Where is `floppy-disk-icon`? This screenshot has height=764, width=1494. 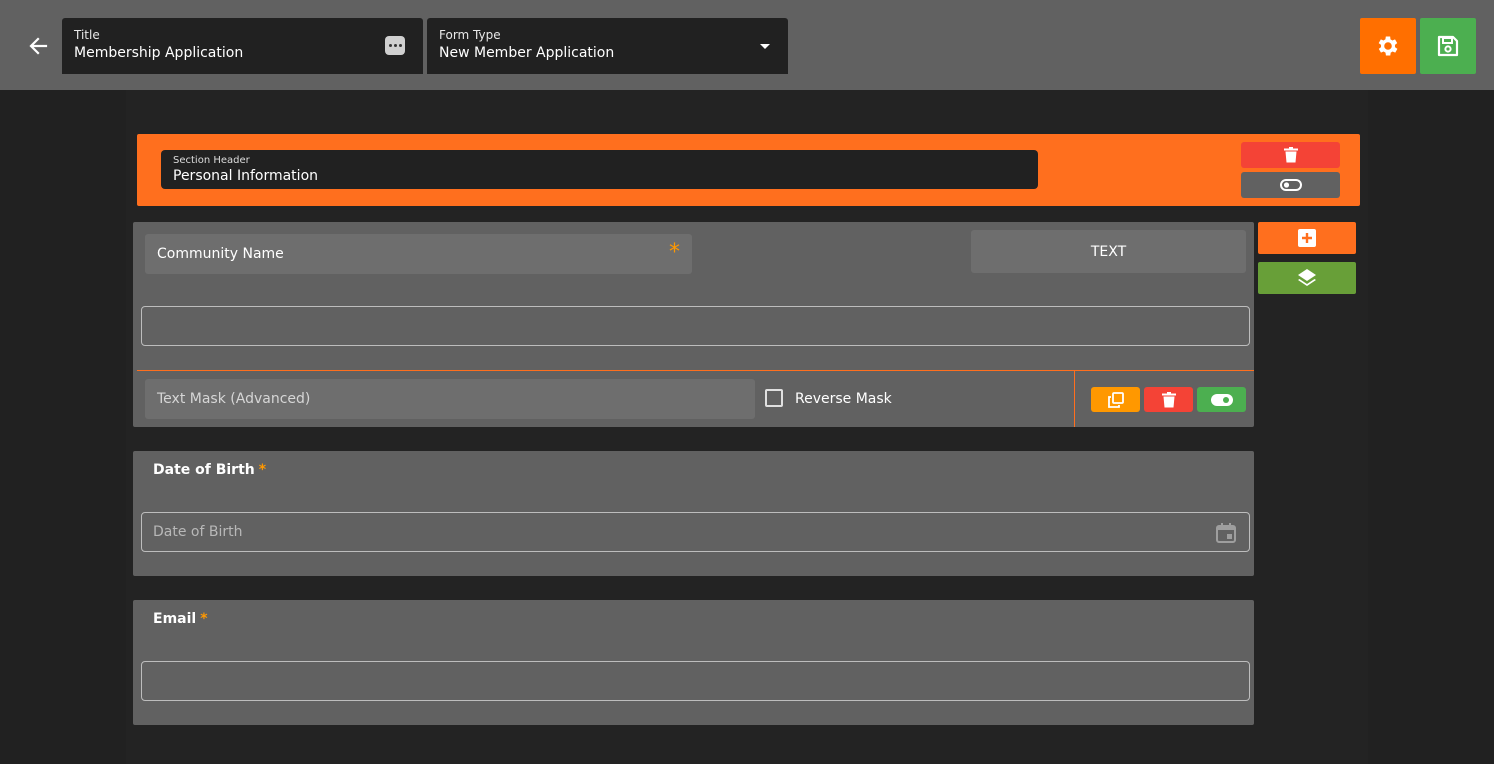
floppy-disk-icon is located at coordinates (1448, 46).